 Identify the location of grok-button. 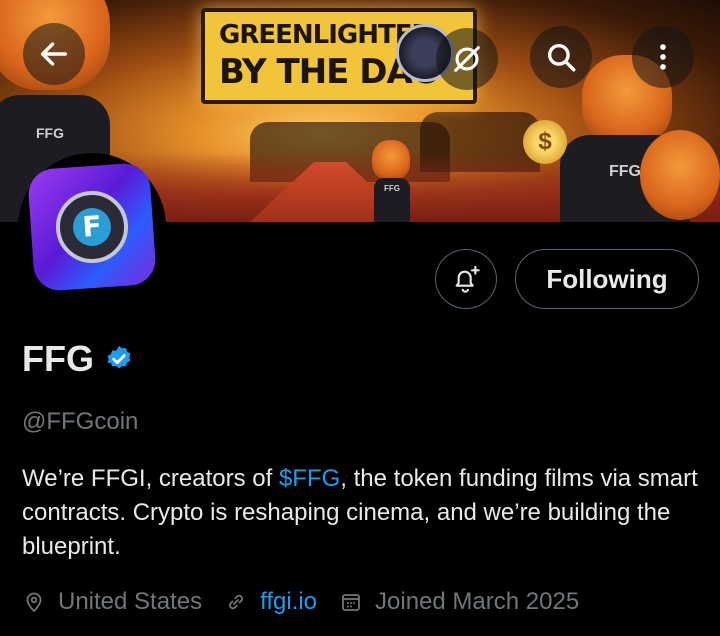
(467, 59).